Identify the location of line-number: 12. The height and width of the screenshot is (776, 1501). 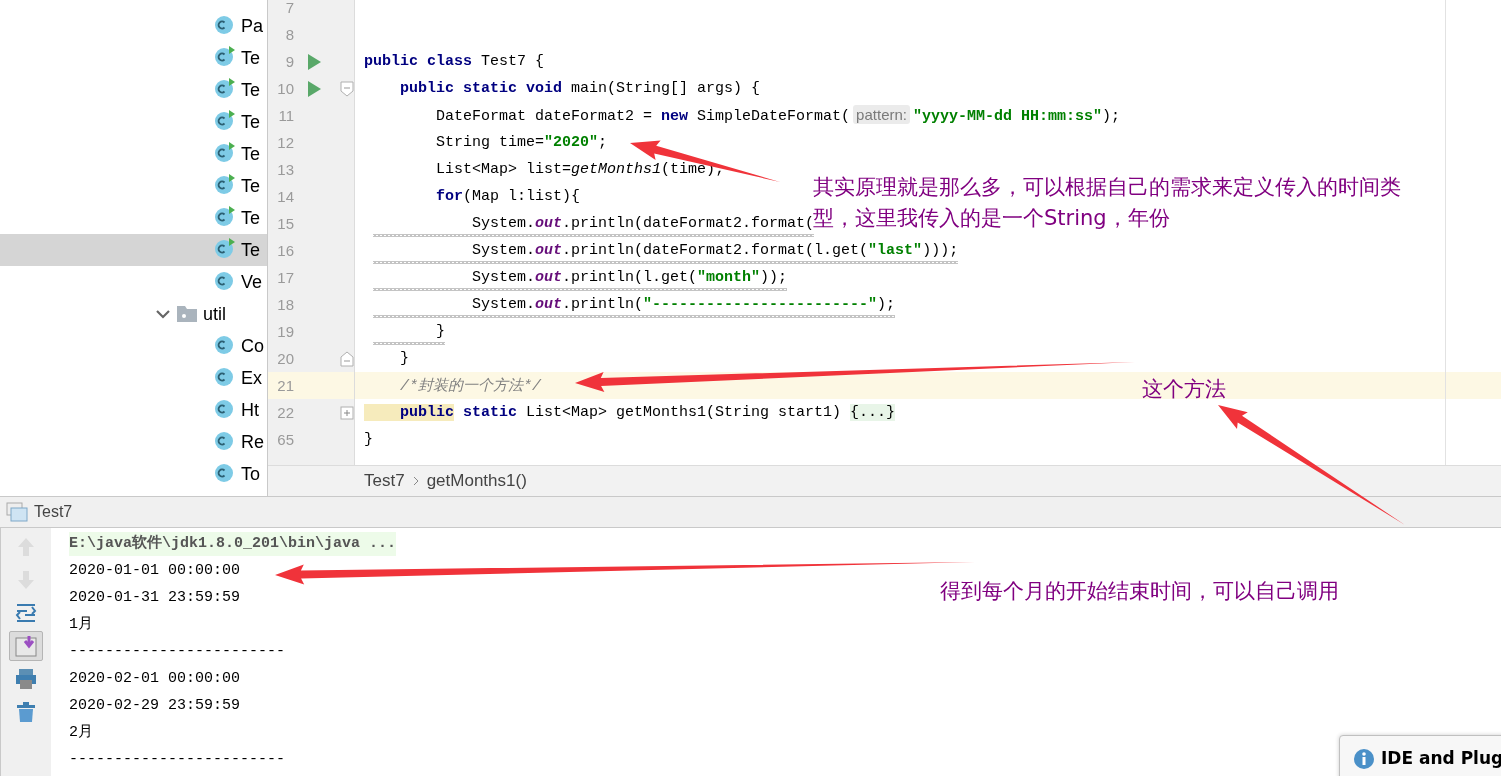
(285, 142).